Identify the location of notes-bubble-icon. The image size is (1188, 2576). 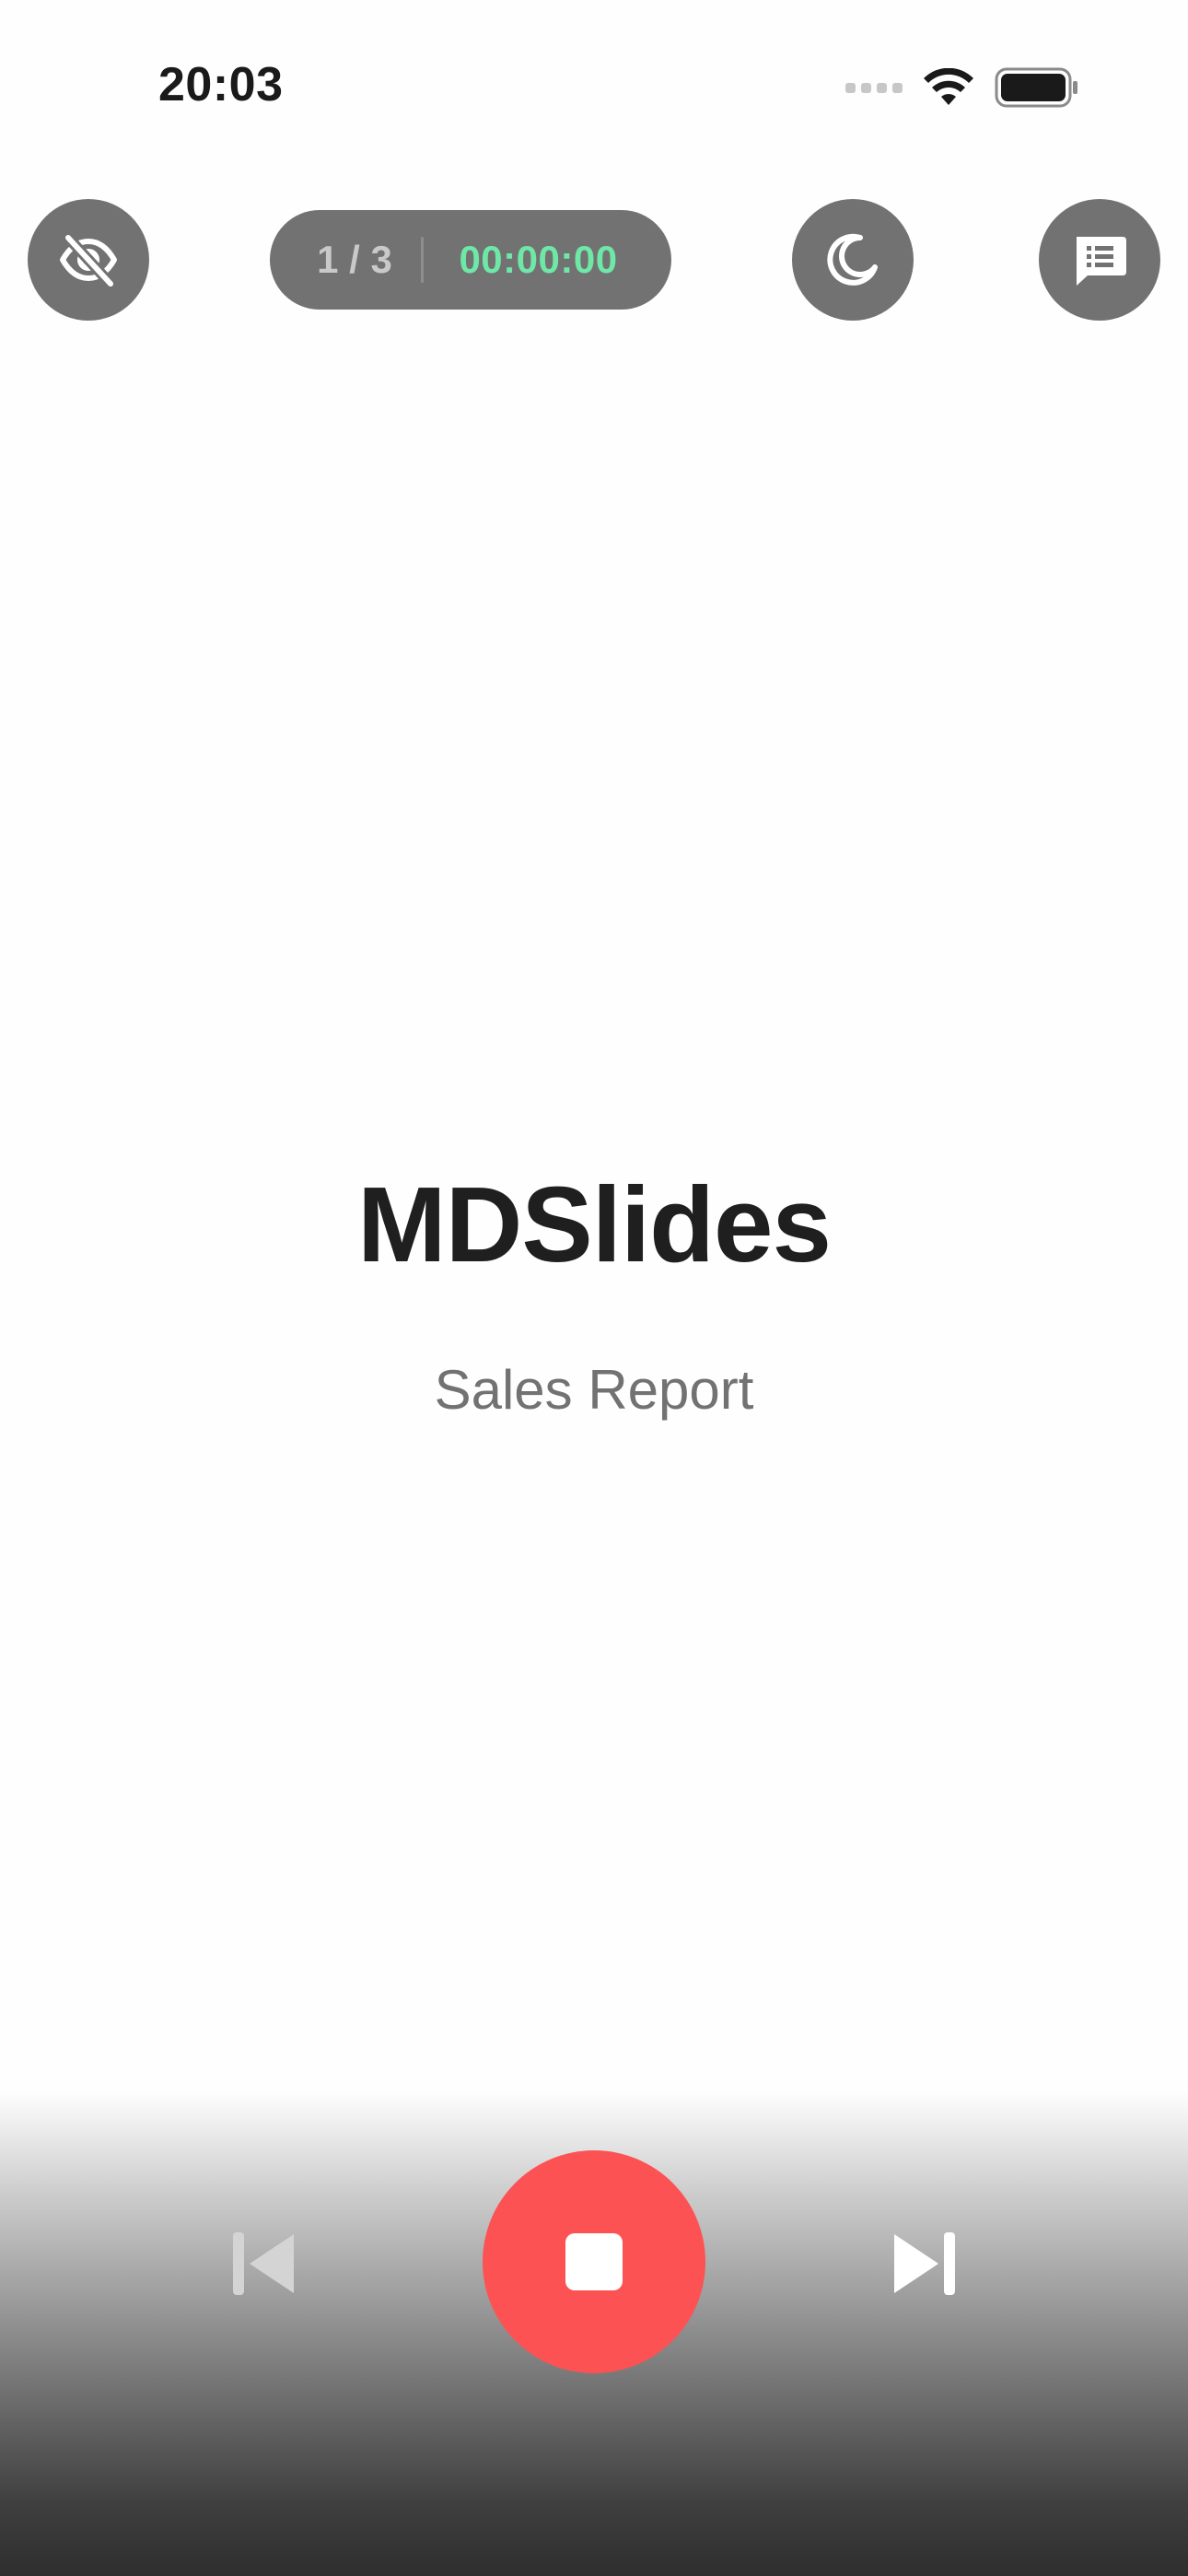
(1099, 259).